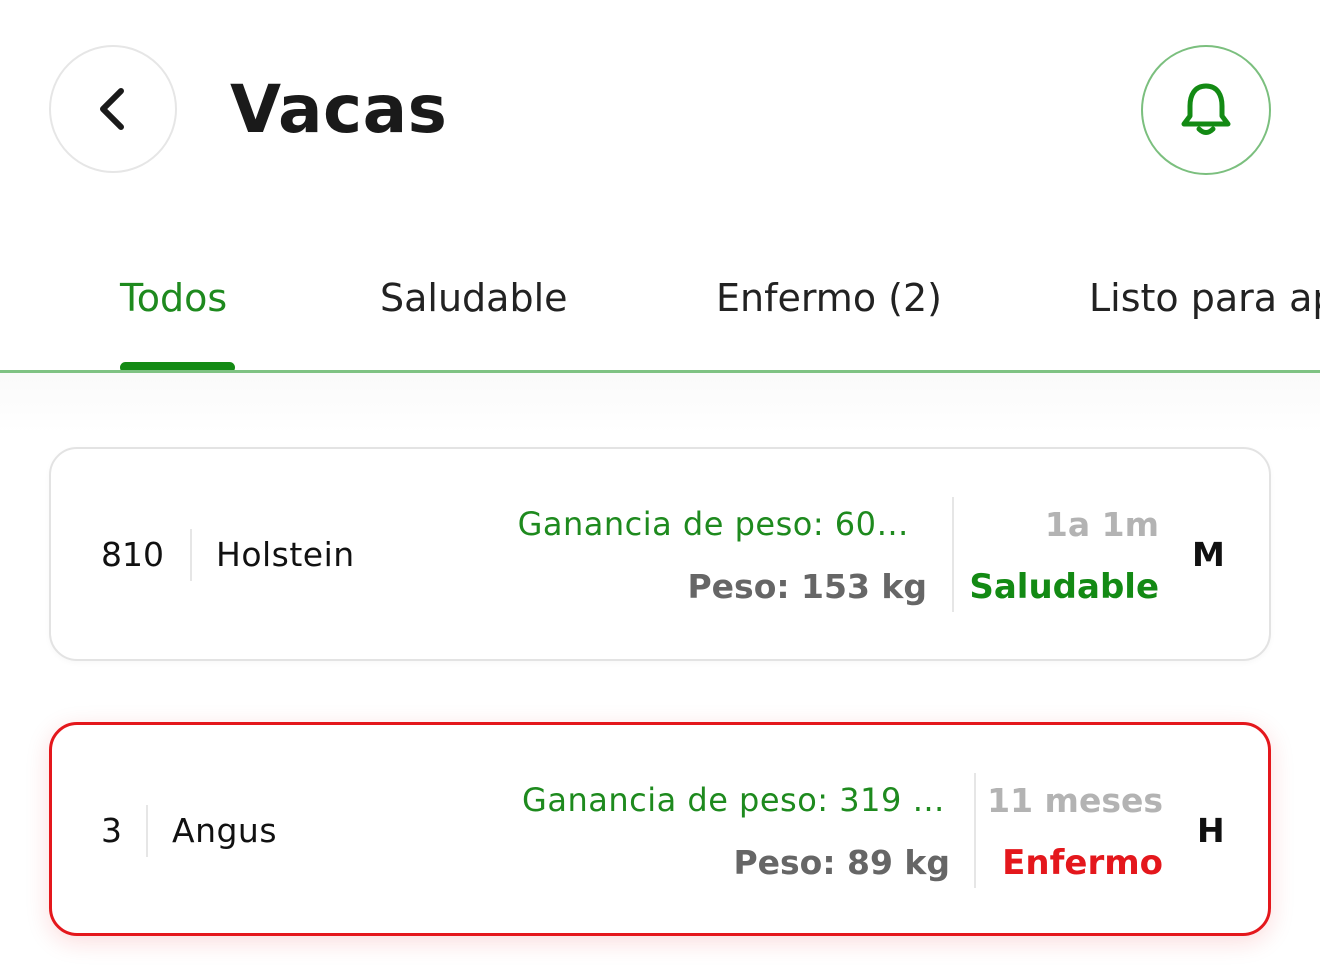 Image resolution: width=1320 pixels, height=970 pixels. Describe the element at coordinates (285, 554) in the screenshot. I see `cow-breed: Holstein` at that location.